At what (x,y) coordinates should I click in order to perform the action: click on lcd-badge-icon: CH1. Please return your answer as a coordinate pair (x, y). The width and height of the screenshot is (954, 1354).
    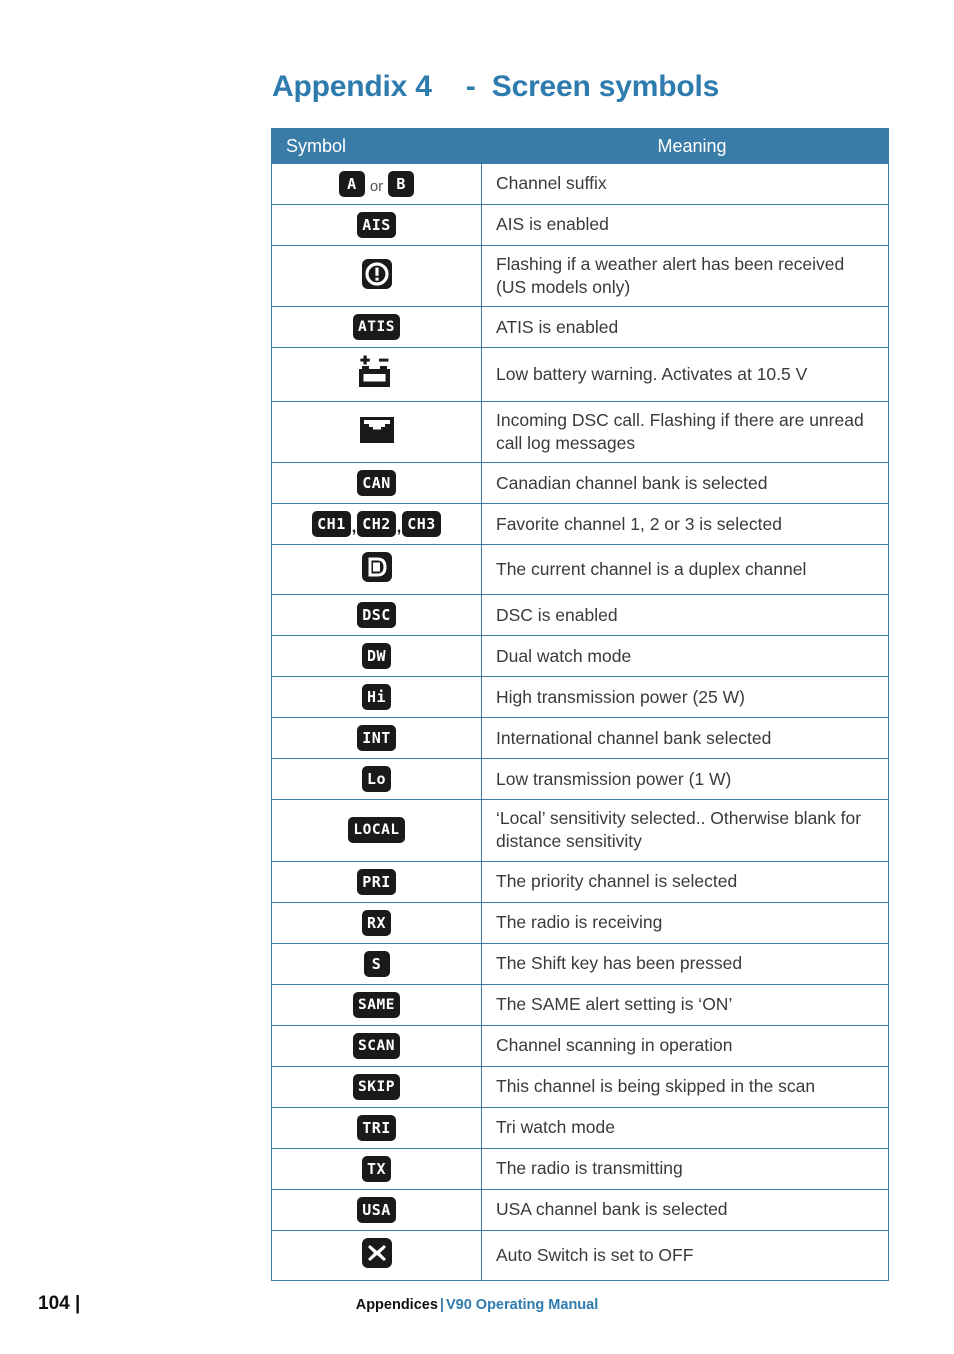
    Looking at the image, I should click on (331, 524).